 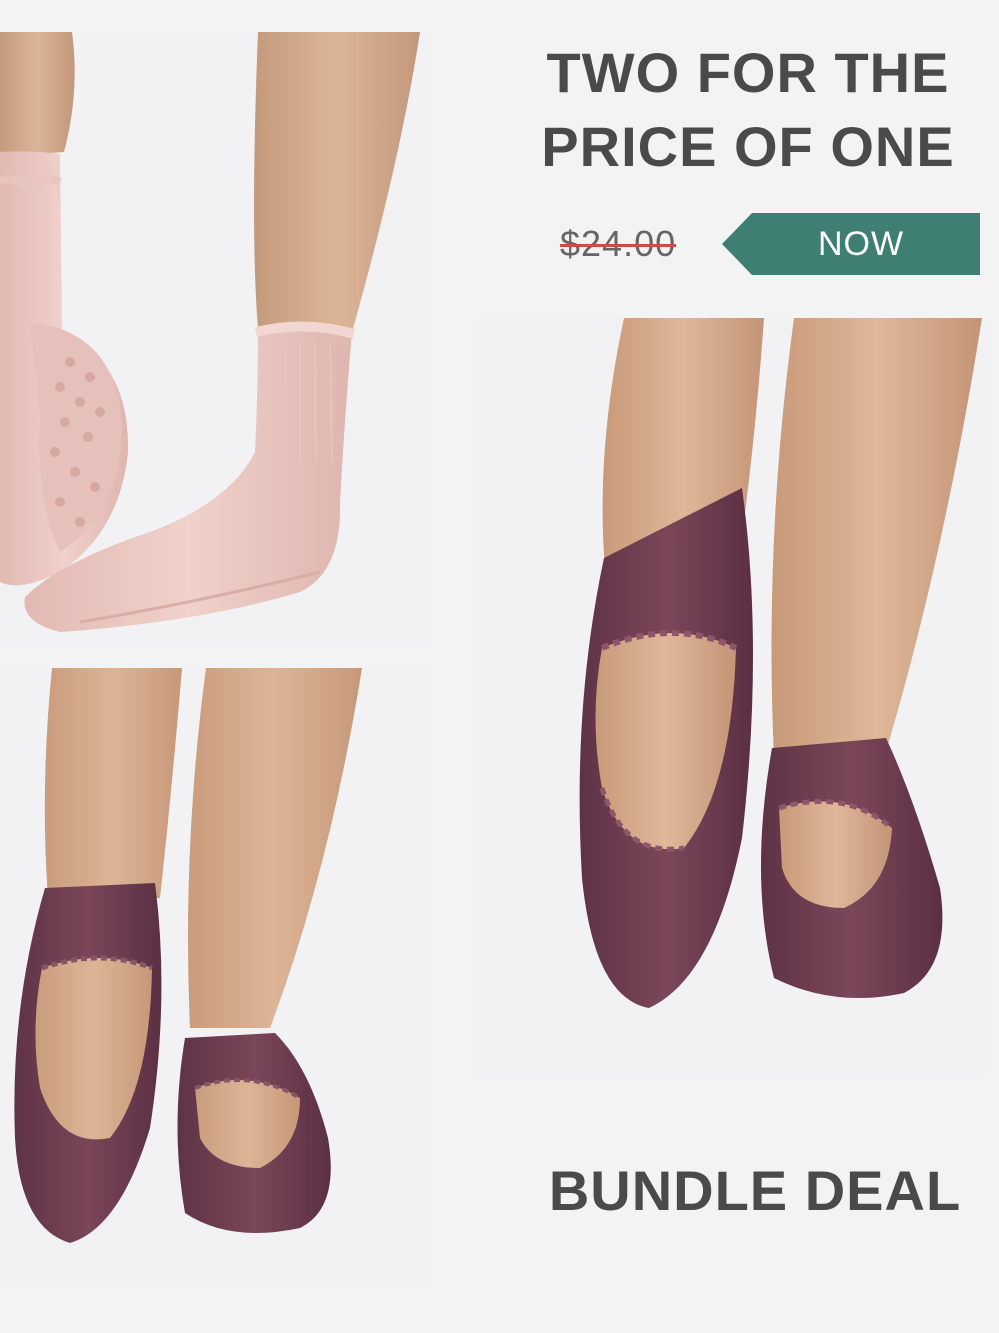 What do you see at coordinates (748, 146) in the screenshot?
I see `headline-line-2: PRICE OF ONE` at bounding box center [748, 146].